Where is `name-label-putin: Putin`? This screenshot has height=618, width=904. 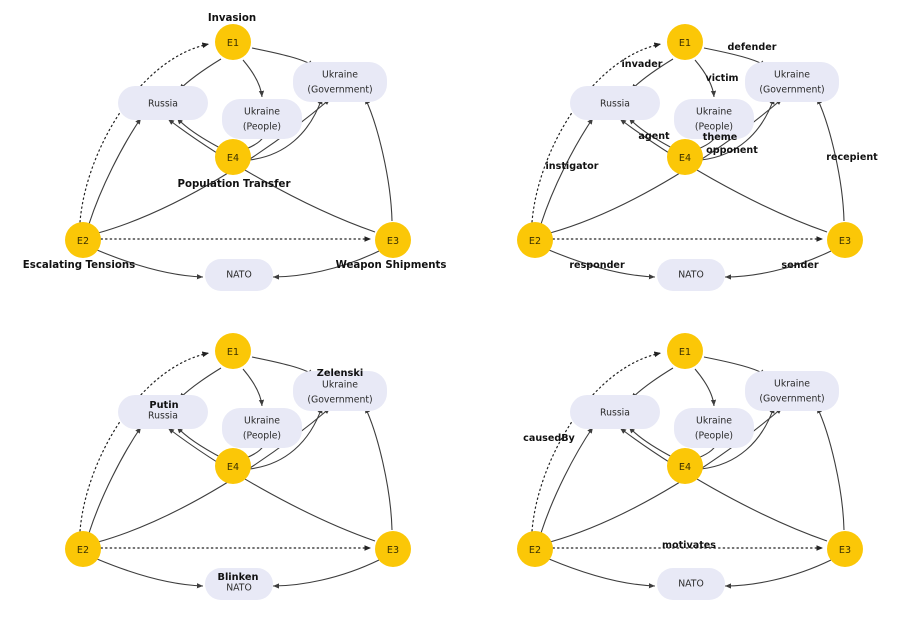 name-label-putin: Putin is located at coordinates (163, 405).